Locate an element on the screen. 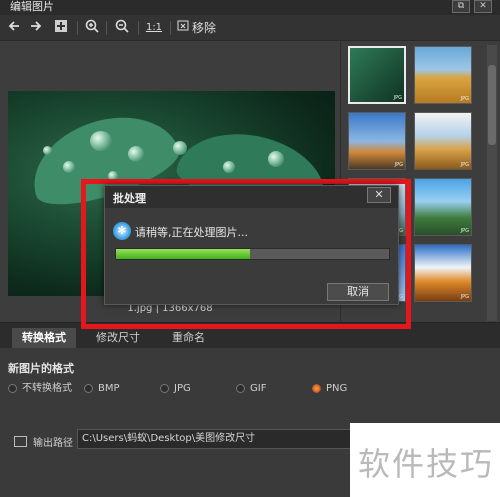  remove-button: 移除 is located at coordinates (209, 28).